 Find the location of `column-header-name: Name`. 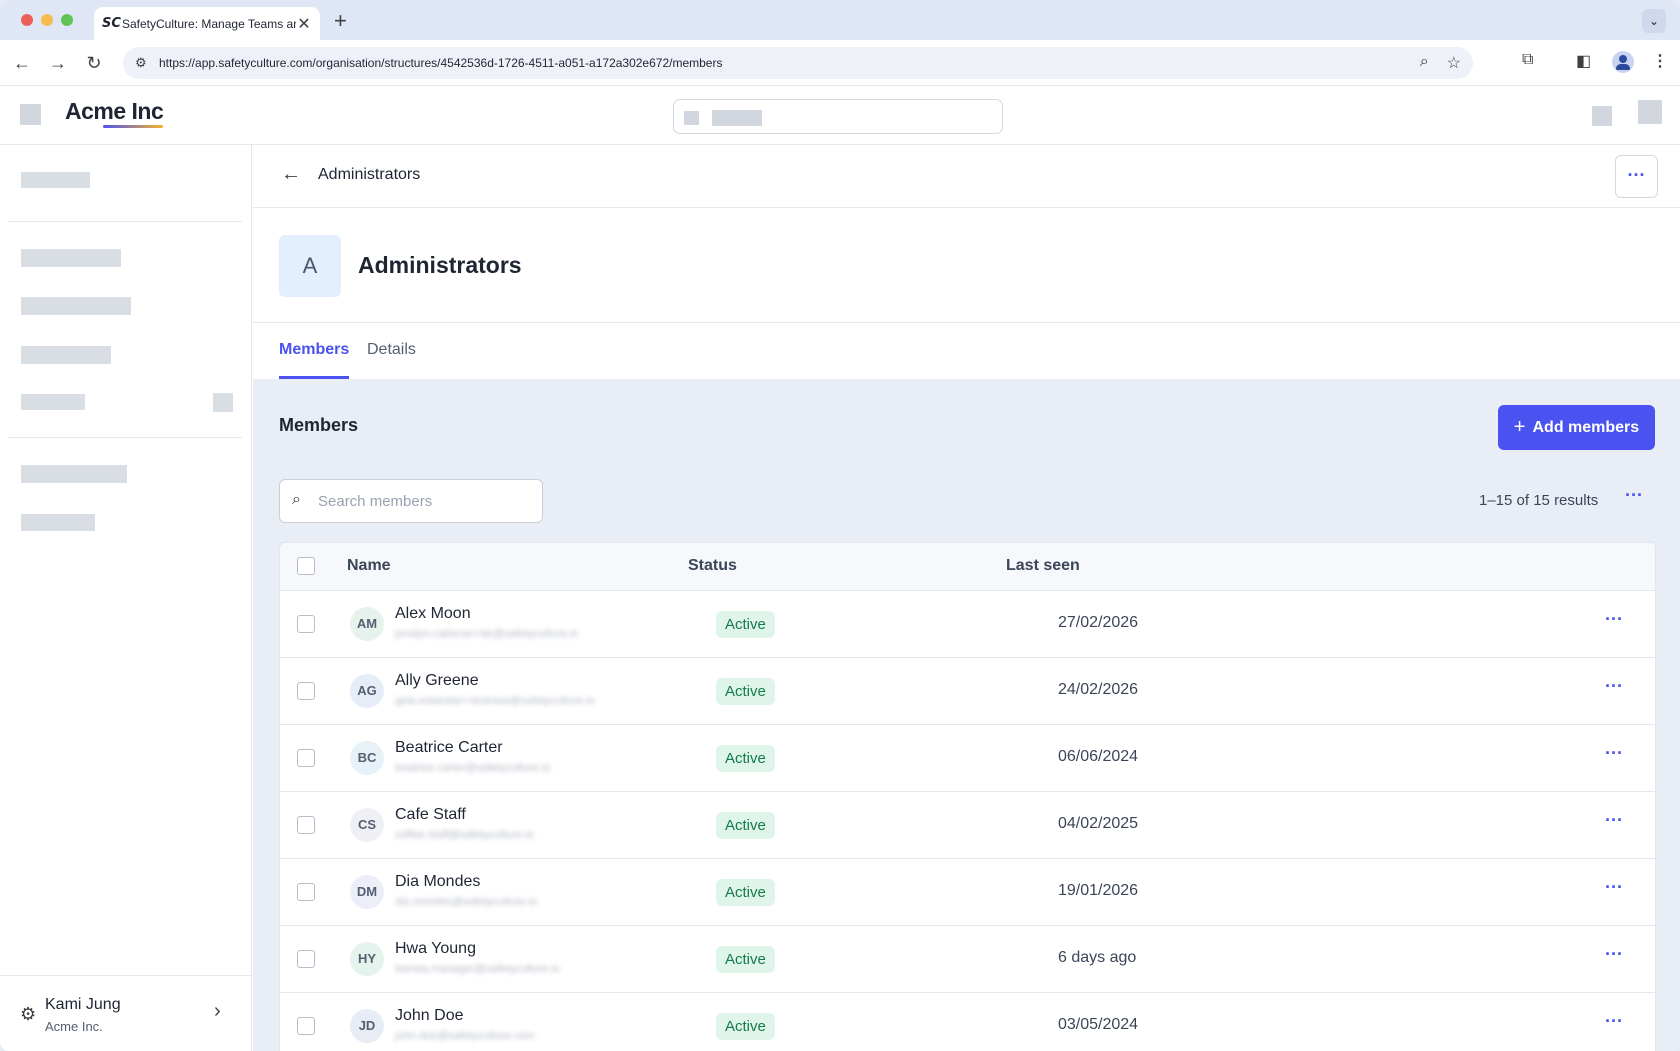

column-header-name: Name is located at coordinates (369, 566).